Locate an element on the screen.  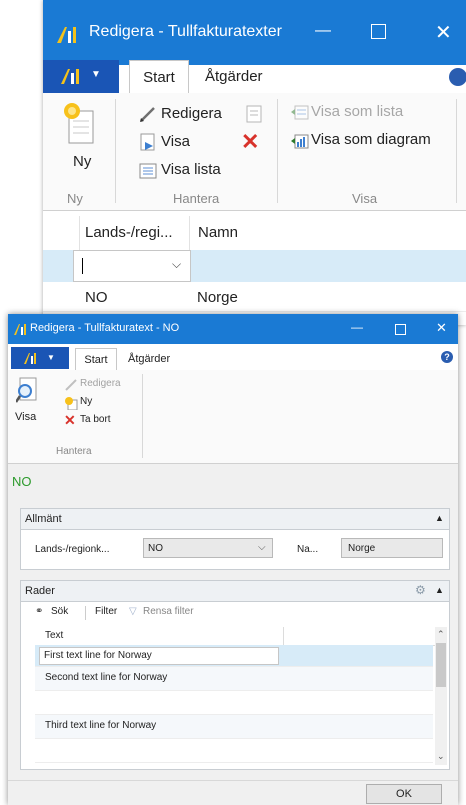
gear-icon: ⚙ is located at coordinates (420, 590).